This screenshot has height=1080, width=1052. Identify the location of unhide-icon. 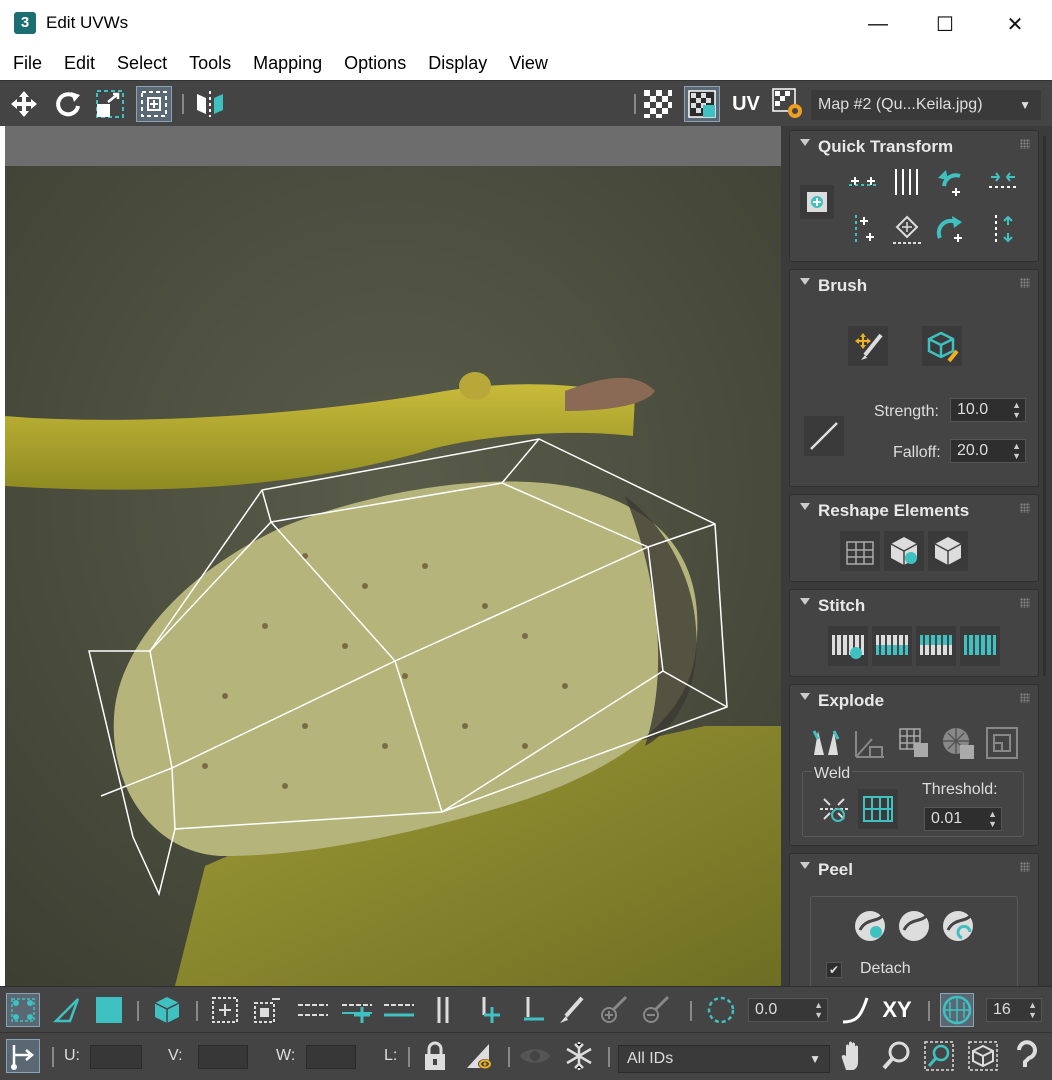
(535, 1056).